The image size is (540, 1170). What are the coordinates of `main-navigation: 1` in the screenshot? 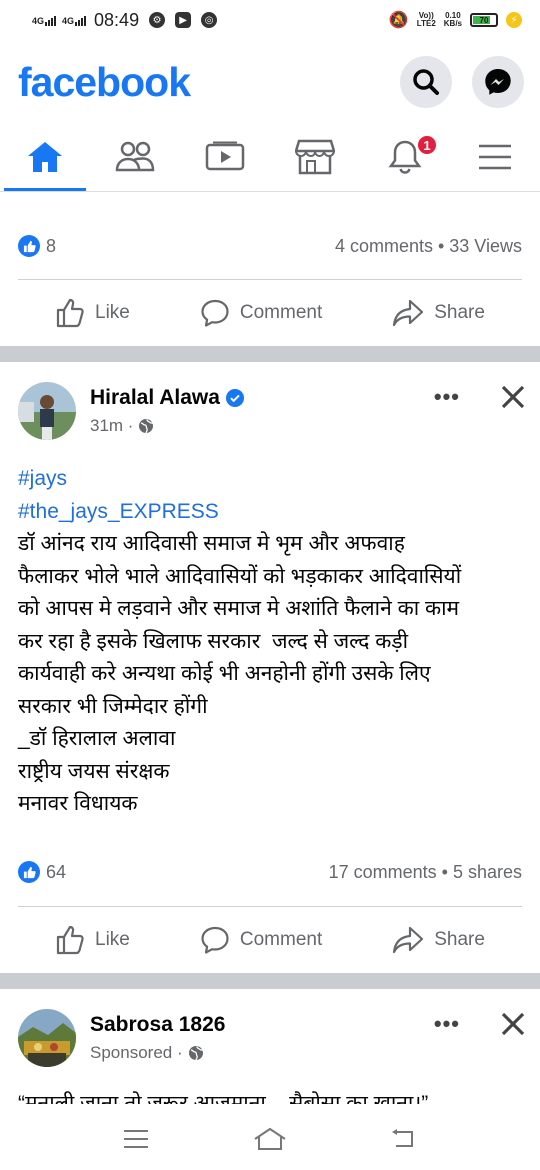 It's located at (270, 157).